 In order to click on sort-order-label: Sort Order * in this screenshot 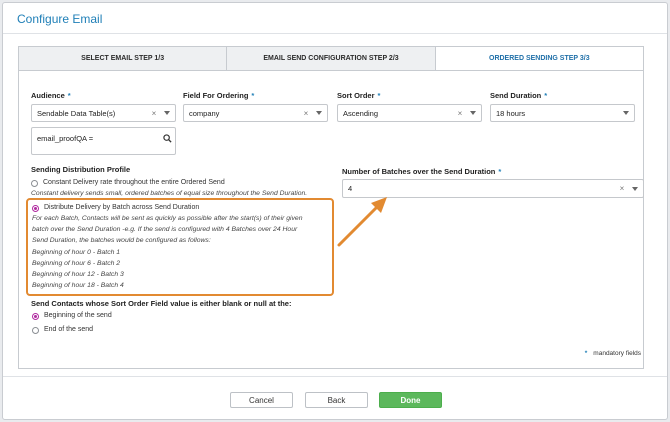, I will do `click(359, 95)`.